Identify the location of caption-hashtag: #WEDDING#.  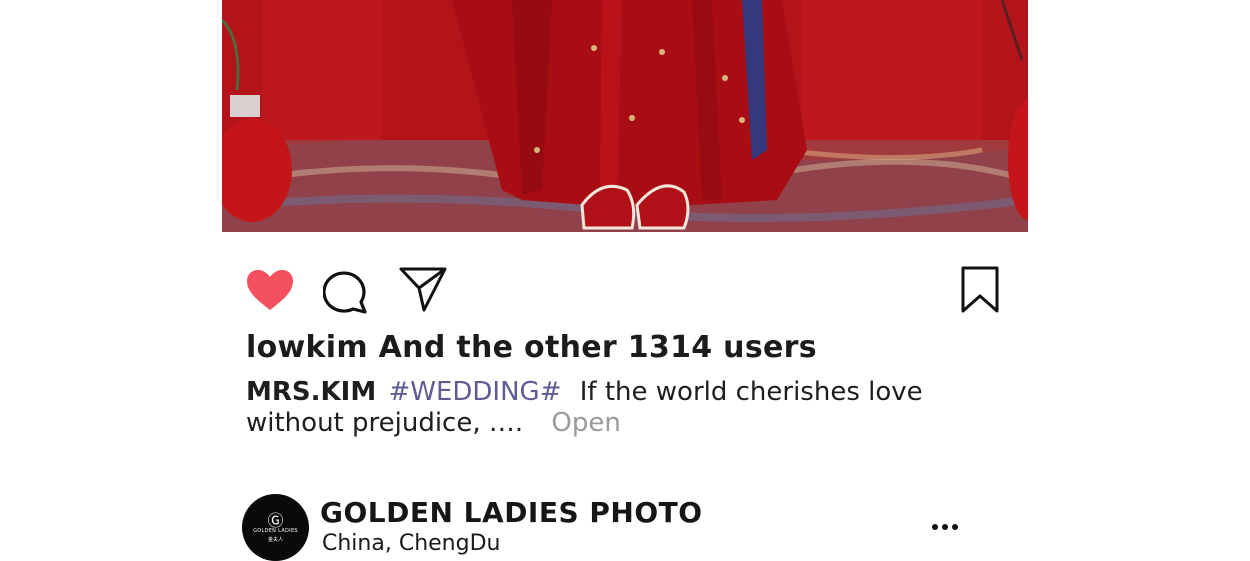
(474, 392).